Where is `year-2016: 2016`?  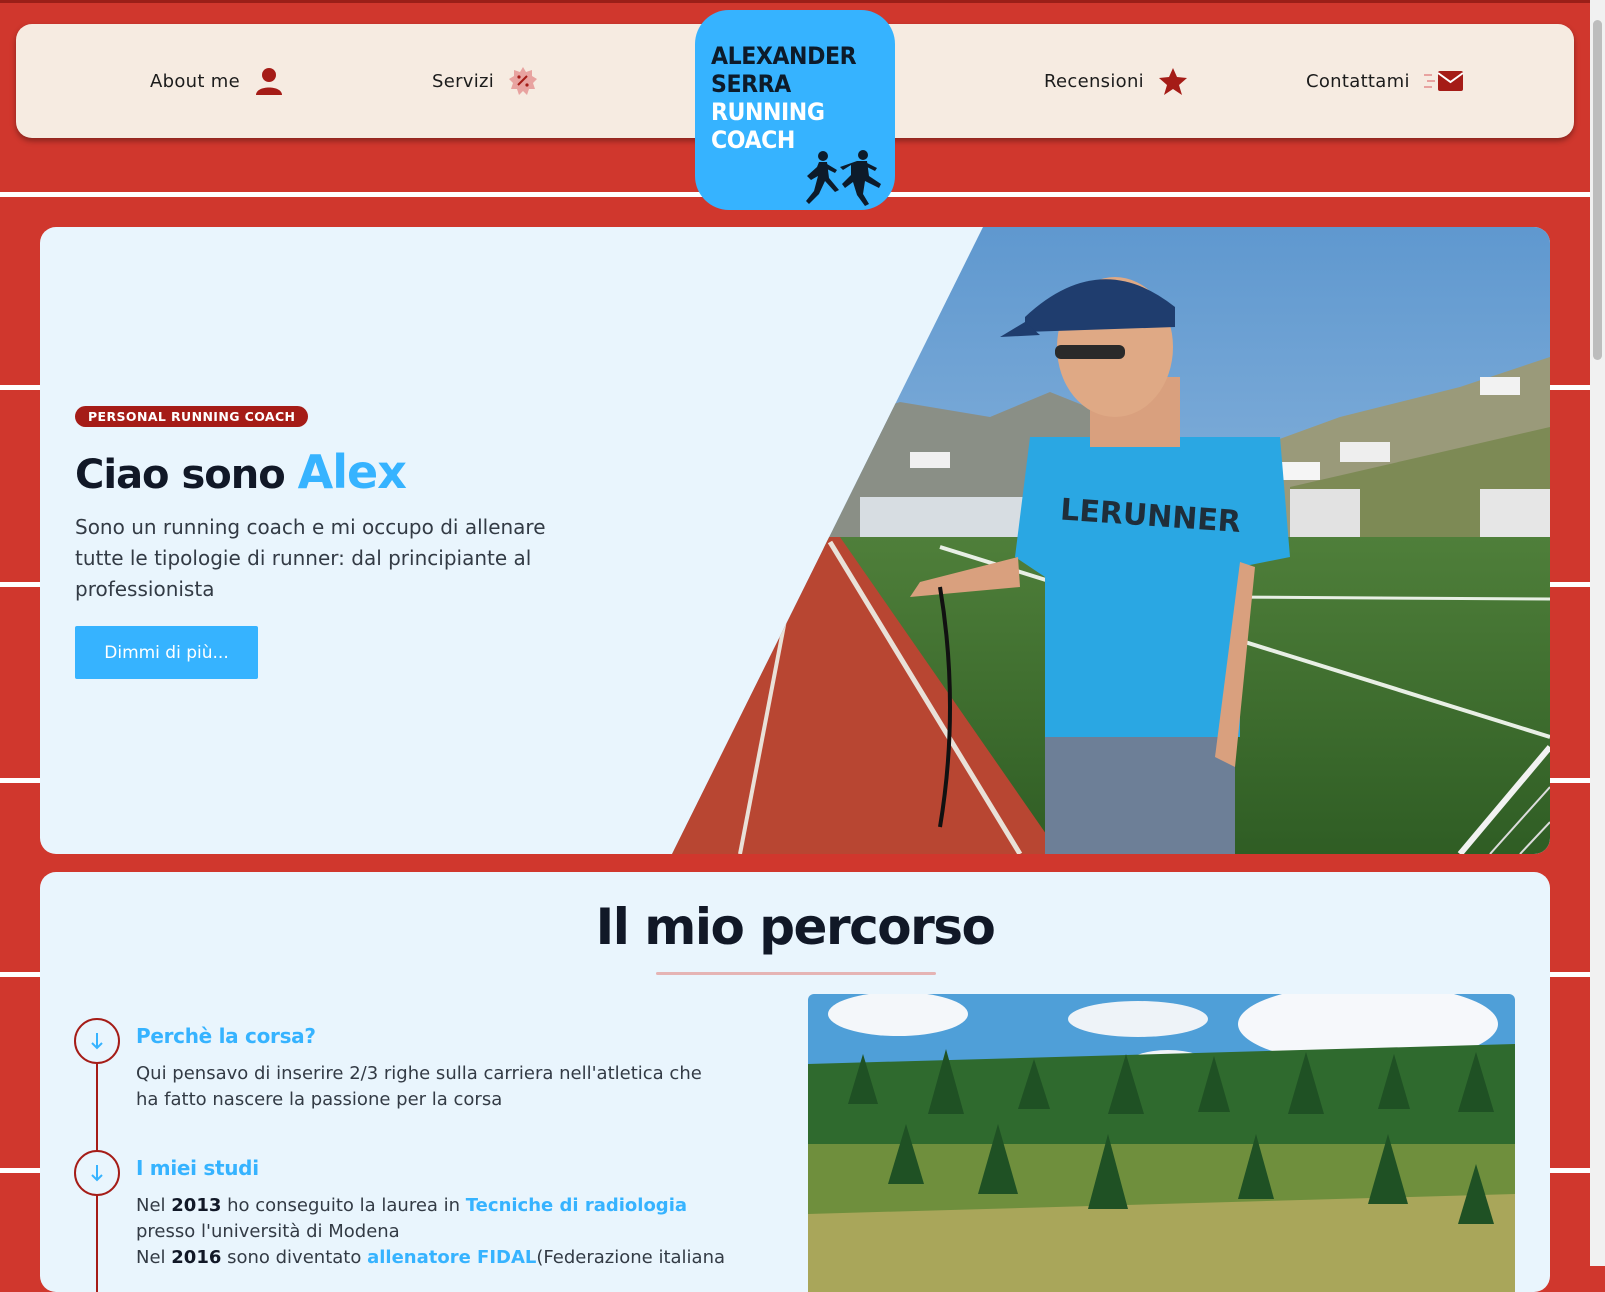 year-2016: 2016 is located at coordinates (196, 1257).